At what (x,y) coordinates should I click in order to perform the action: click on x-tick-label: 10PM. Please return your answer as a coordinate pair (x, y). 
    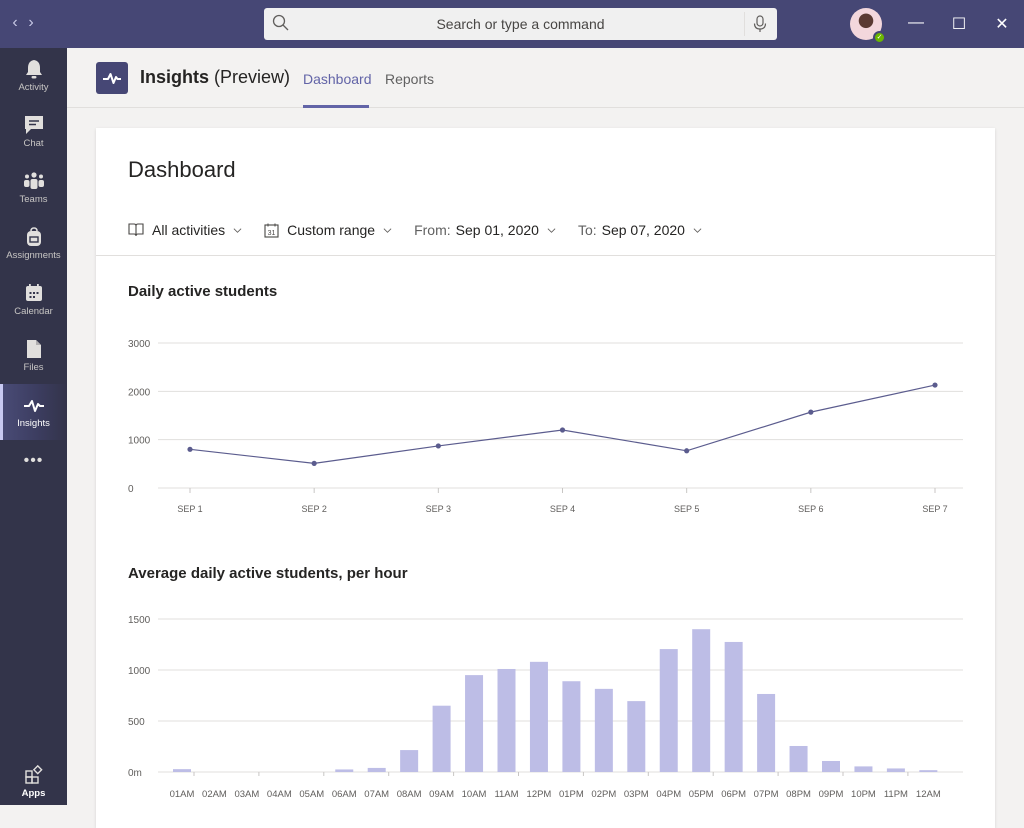
    Looking at the image, I should click on (863, 794).